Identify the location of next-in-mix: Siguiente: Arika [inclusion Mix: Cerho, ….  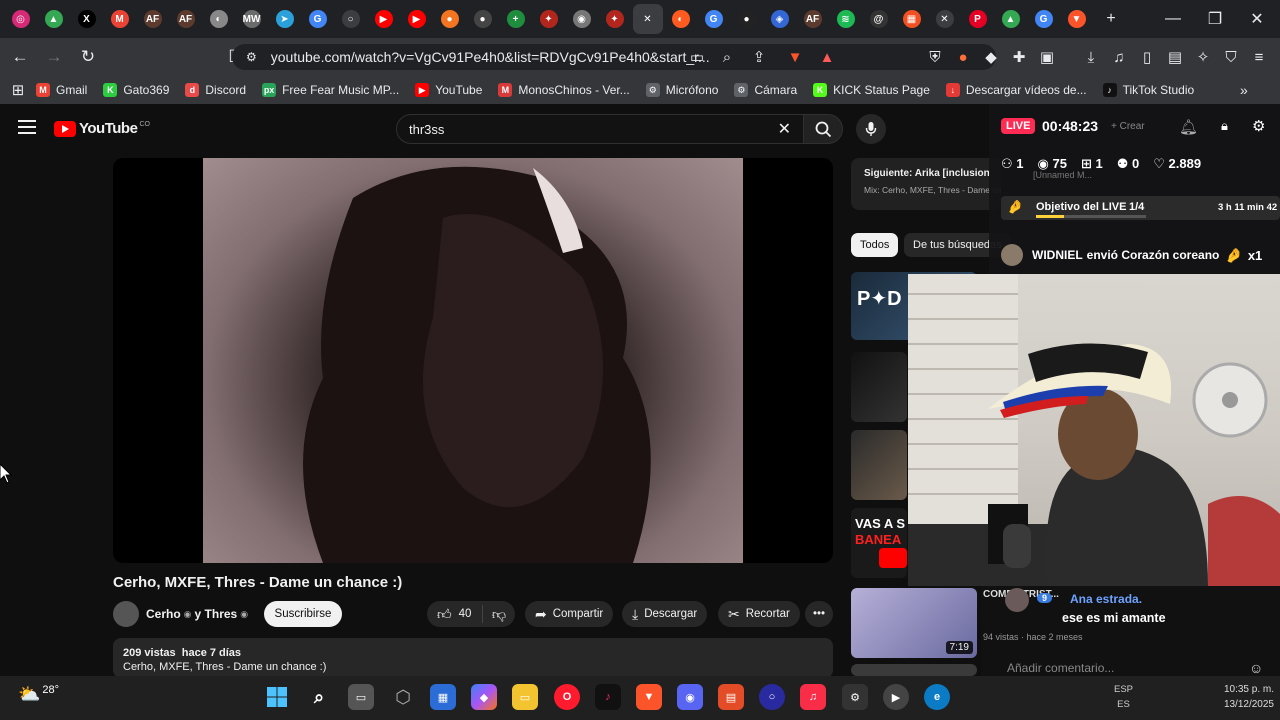
(926, 184).